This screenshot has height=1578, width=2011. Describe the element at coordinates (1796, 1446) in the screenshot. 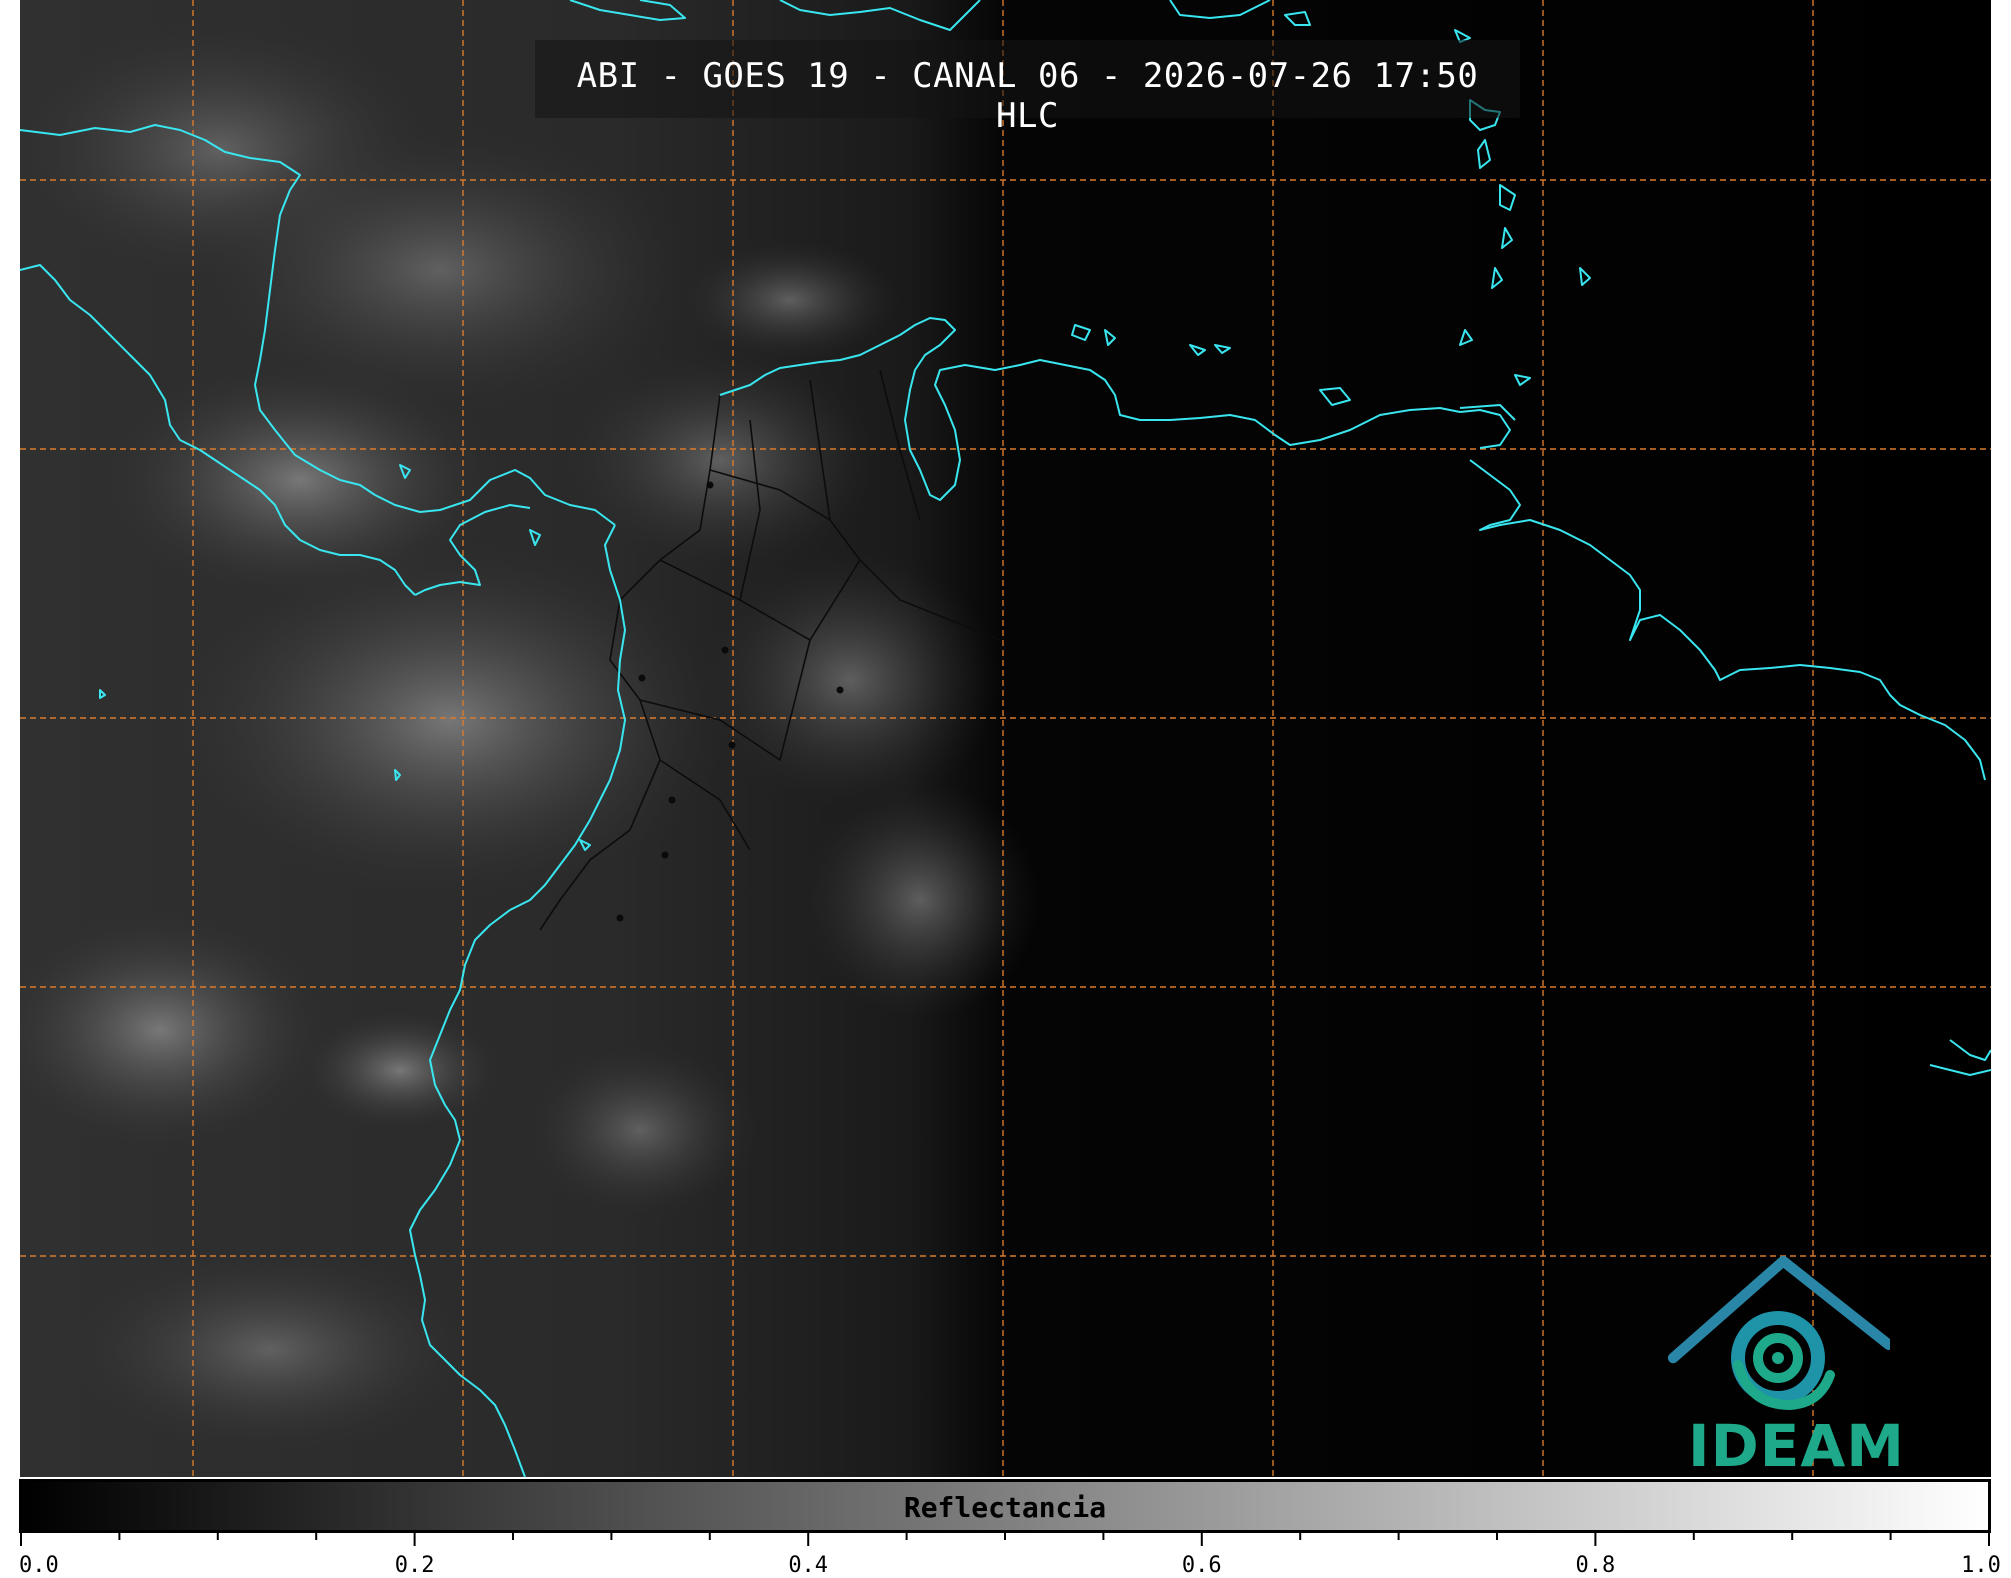

I see `logo-wordmark: IDEAM` at that location.